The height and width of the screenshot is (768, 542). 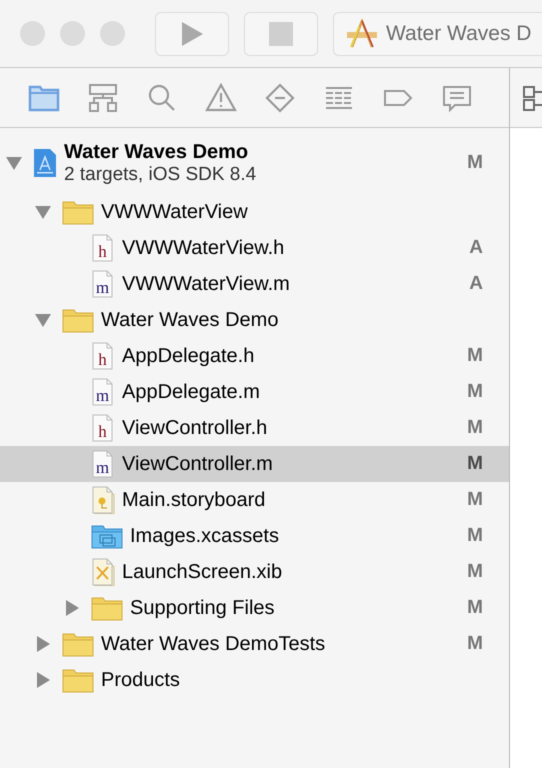 I want to click on stop-icon, so click(x=281, y=34).